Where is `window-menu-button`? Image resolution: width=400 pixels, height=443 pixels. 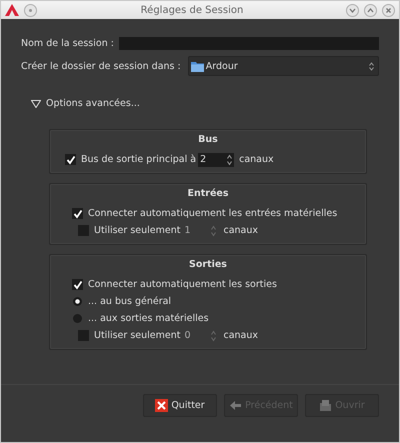 window-menu-button is located at coordinates (30, 10).